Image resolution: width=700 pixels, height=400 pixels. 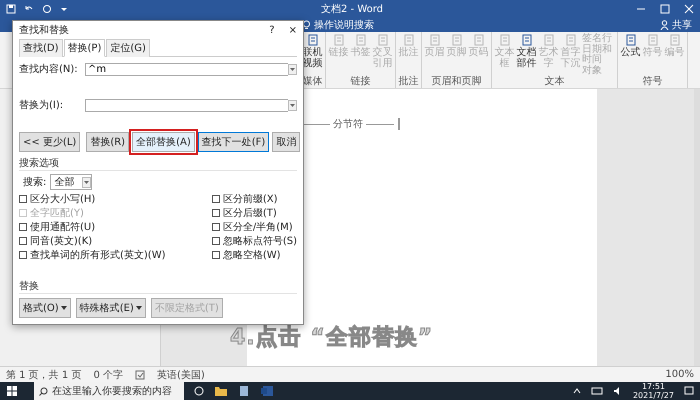 I want to click on folder-icon, so click(x=221, y=391).